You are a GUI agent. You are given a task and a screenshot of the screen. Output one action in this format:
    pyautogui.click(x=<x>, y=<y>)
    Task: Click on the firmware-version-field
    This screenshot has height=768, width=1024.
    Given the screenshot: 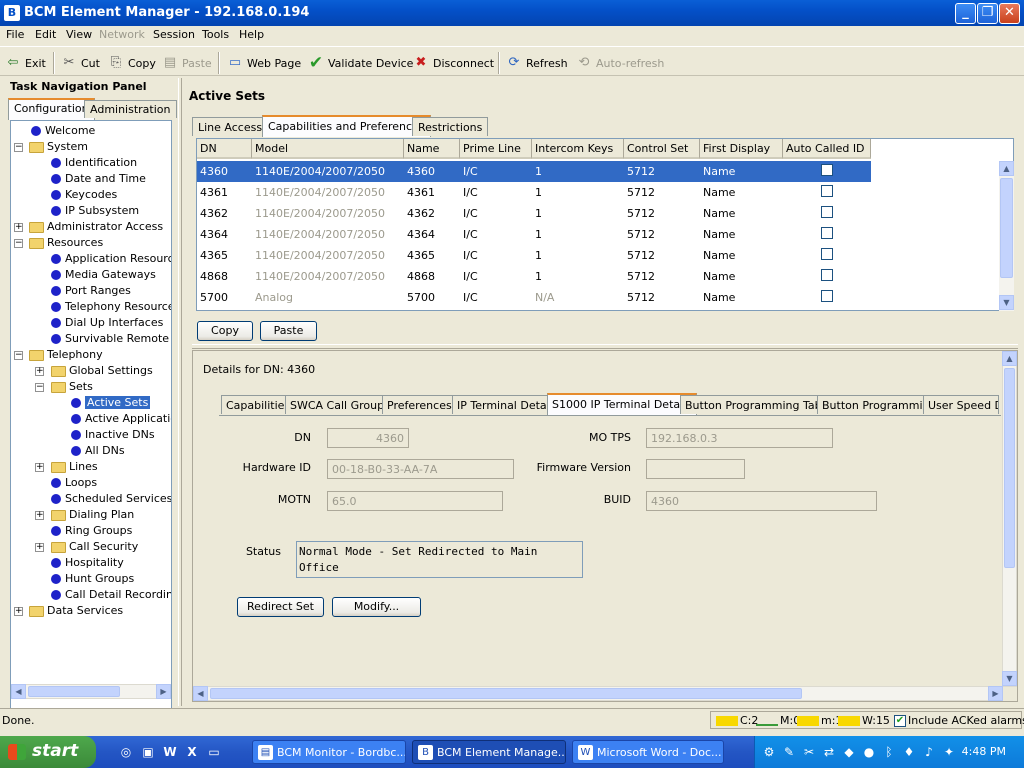 What is the action you would take?
    pyautogui.click(x=695, y=469)
    